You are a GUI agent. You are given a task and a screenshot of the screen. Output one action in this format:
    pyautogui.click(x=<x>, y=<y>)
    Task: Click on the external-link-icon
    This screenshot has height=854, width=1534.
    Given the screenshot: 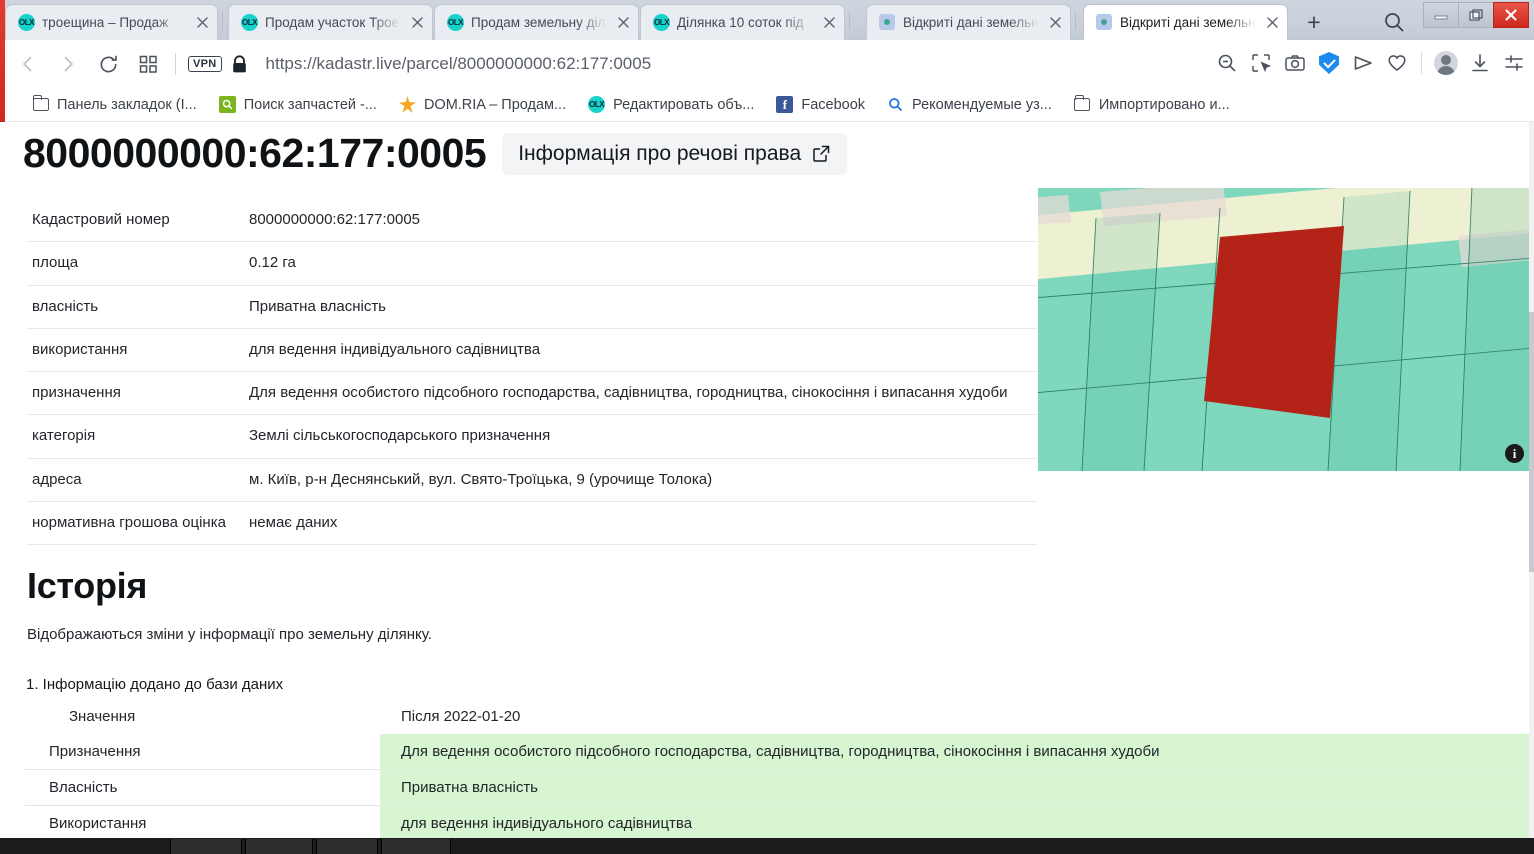 What is the action you would take?
    pyautogui.click(x=821, y=153)
    